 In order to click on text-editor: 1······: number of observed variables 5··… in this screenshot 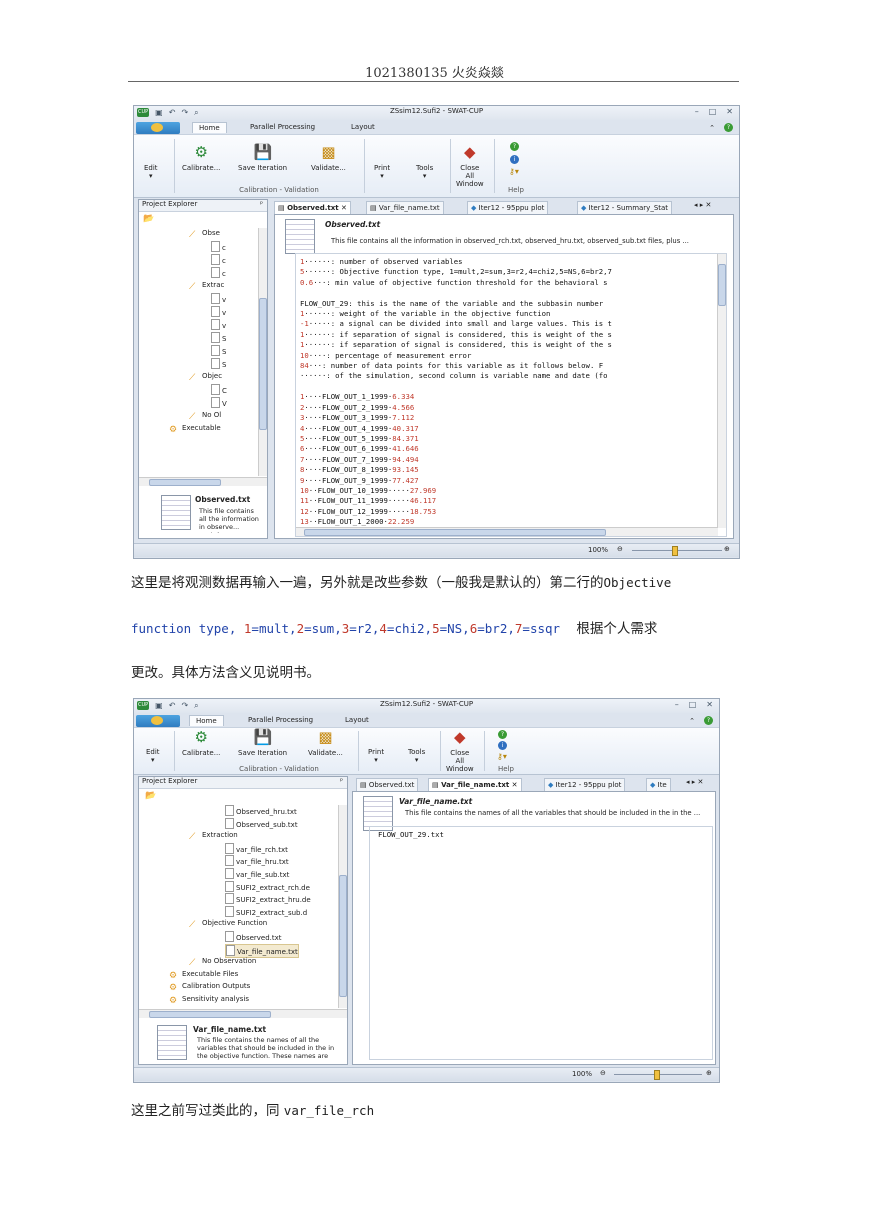, I will do `click(511, 395)`.